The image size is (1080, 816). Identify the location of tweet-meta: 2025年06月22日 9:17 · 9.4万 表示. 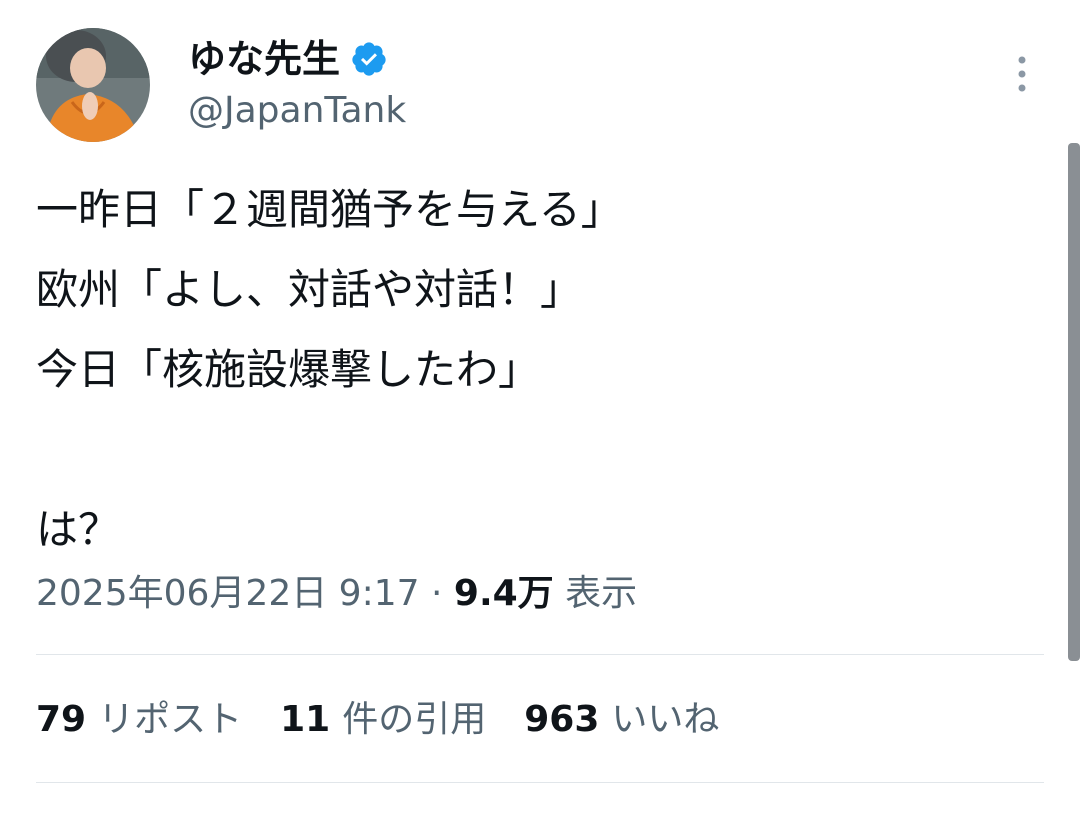
(336, 594).